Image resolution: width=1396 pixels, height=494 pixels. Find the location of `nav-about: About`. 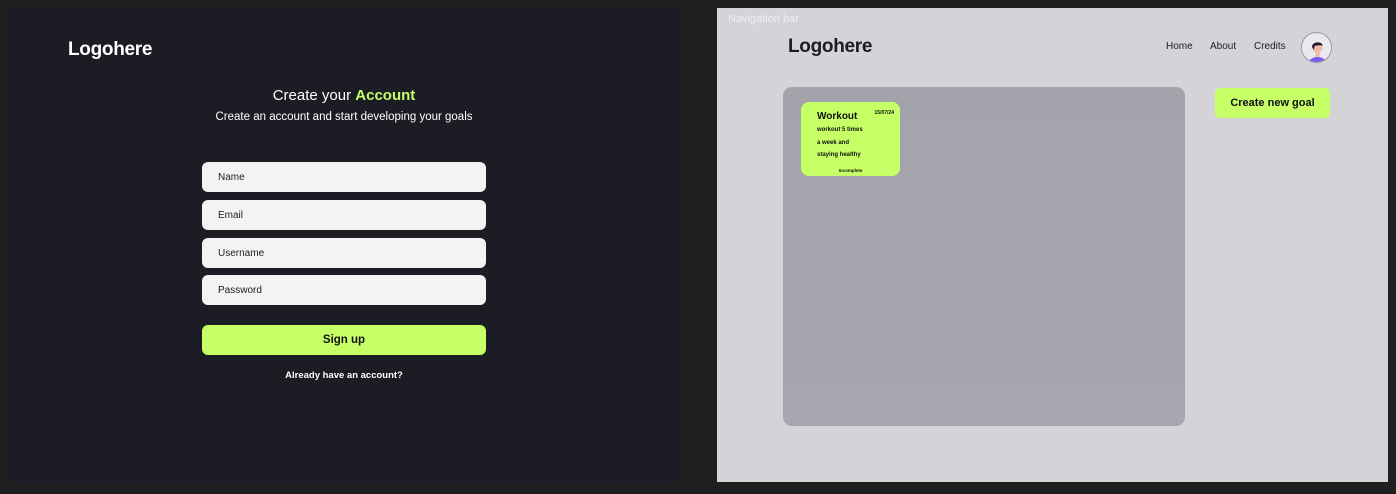

nav-about: About is located at coordinates (1223, 46).